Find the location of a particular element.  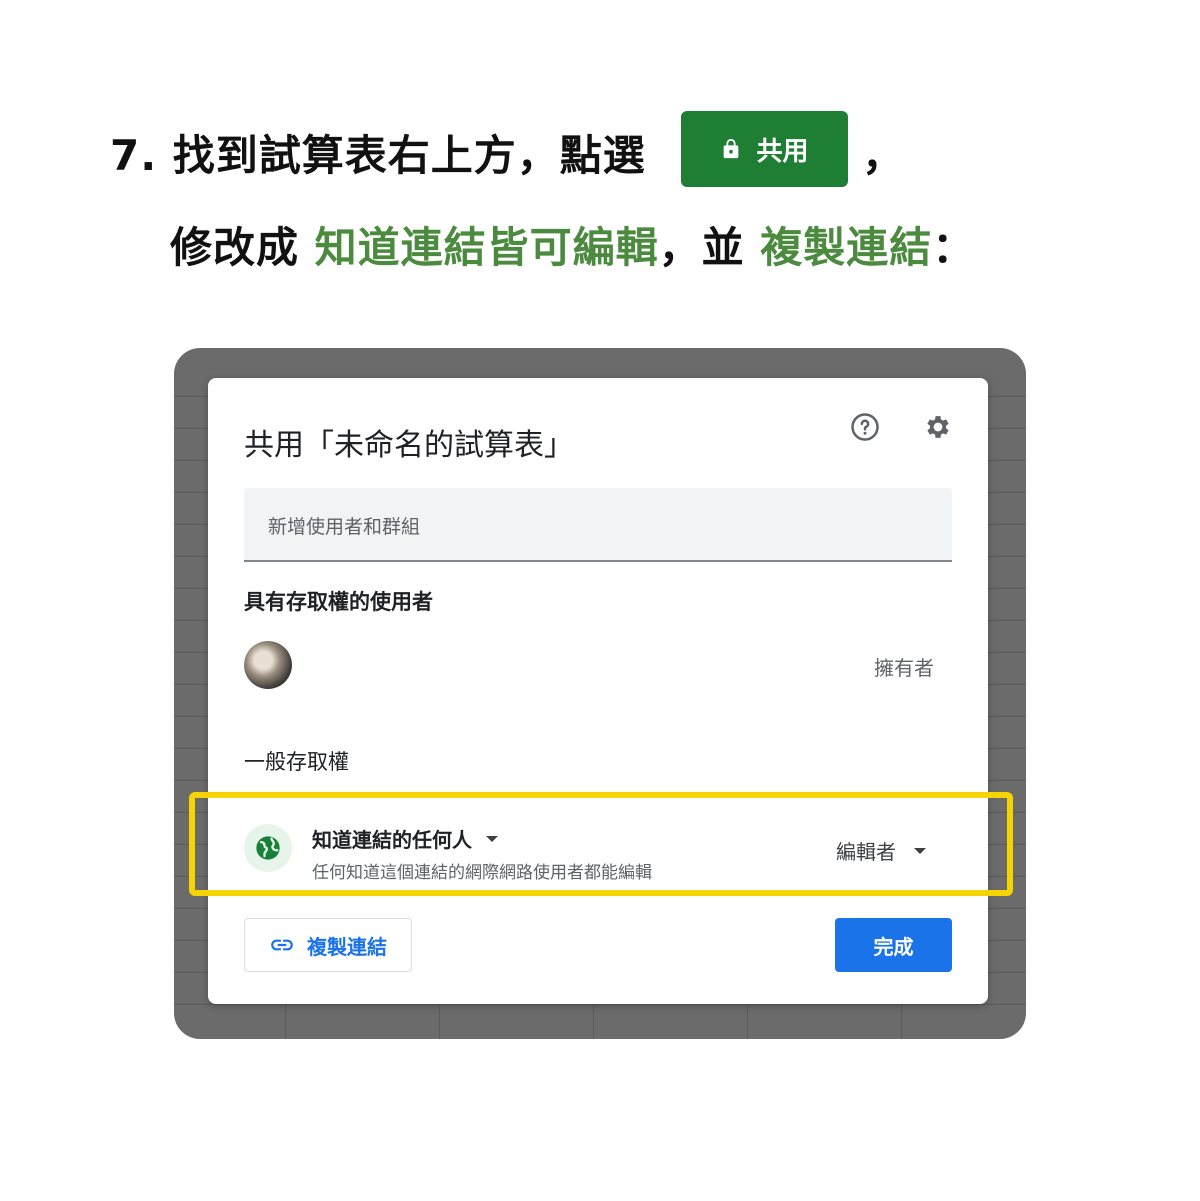

grid-line is located at coordinates (600, 1004).